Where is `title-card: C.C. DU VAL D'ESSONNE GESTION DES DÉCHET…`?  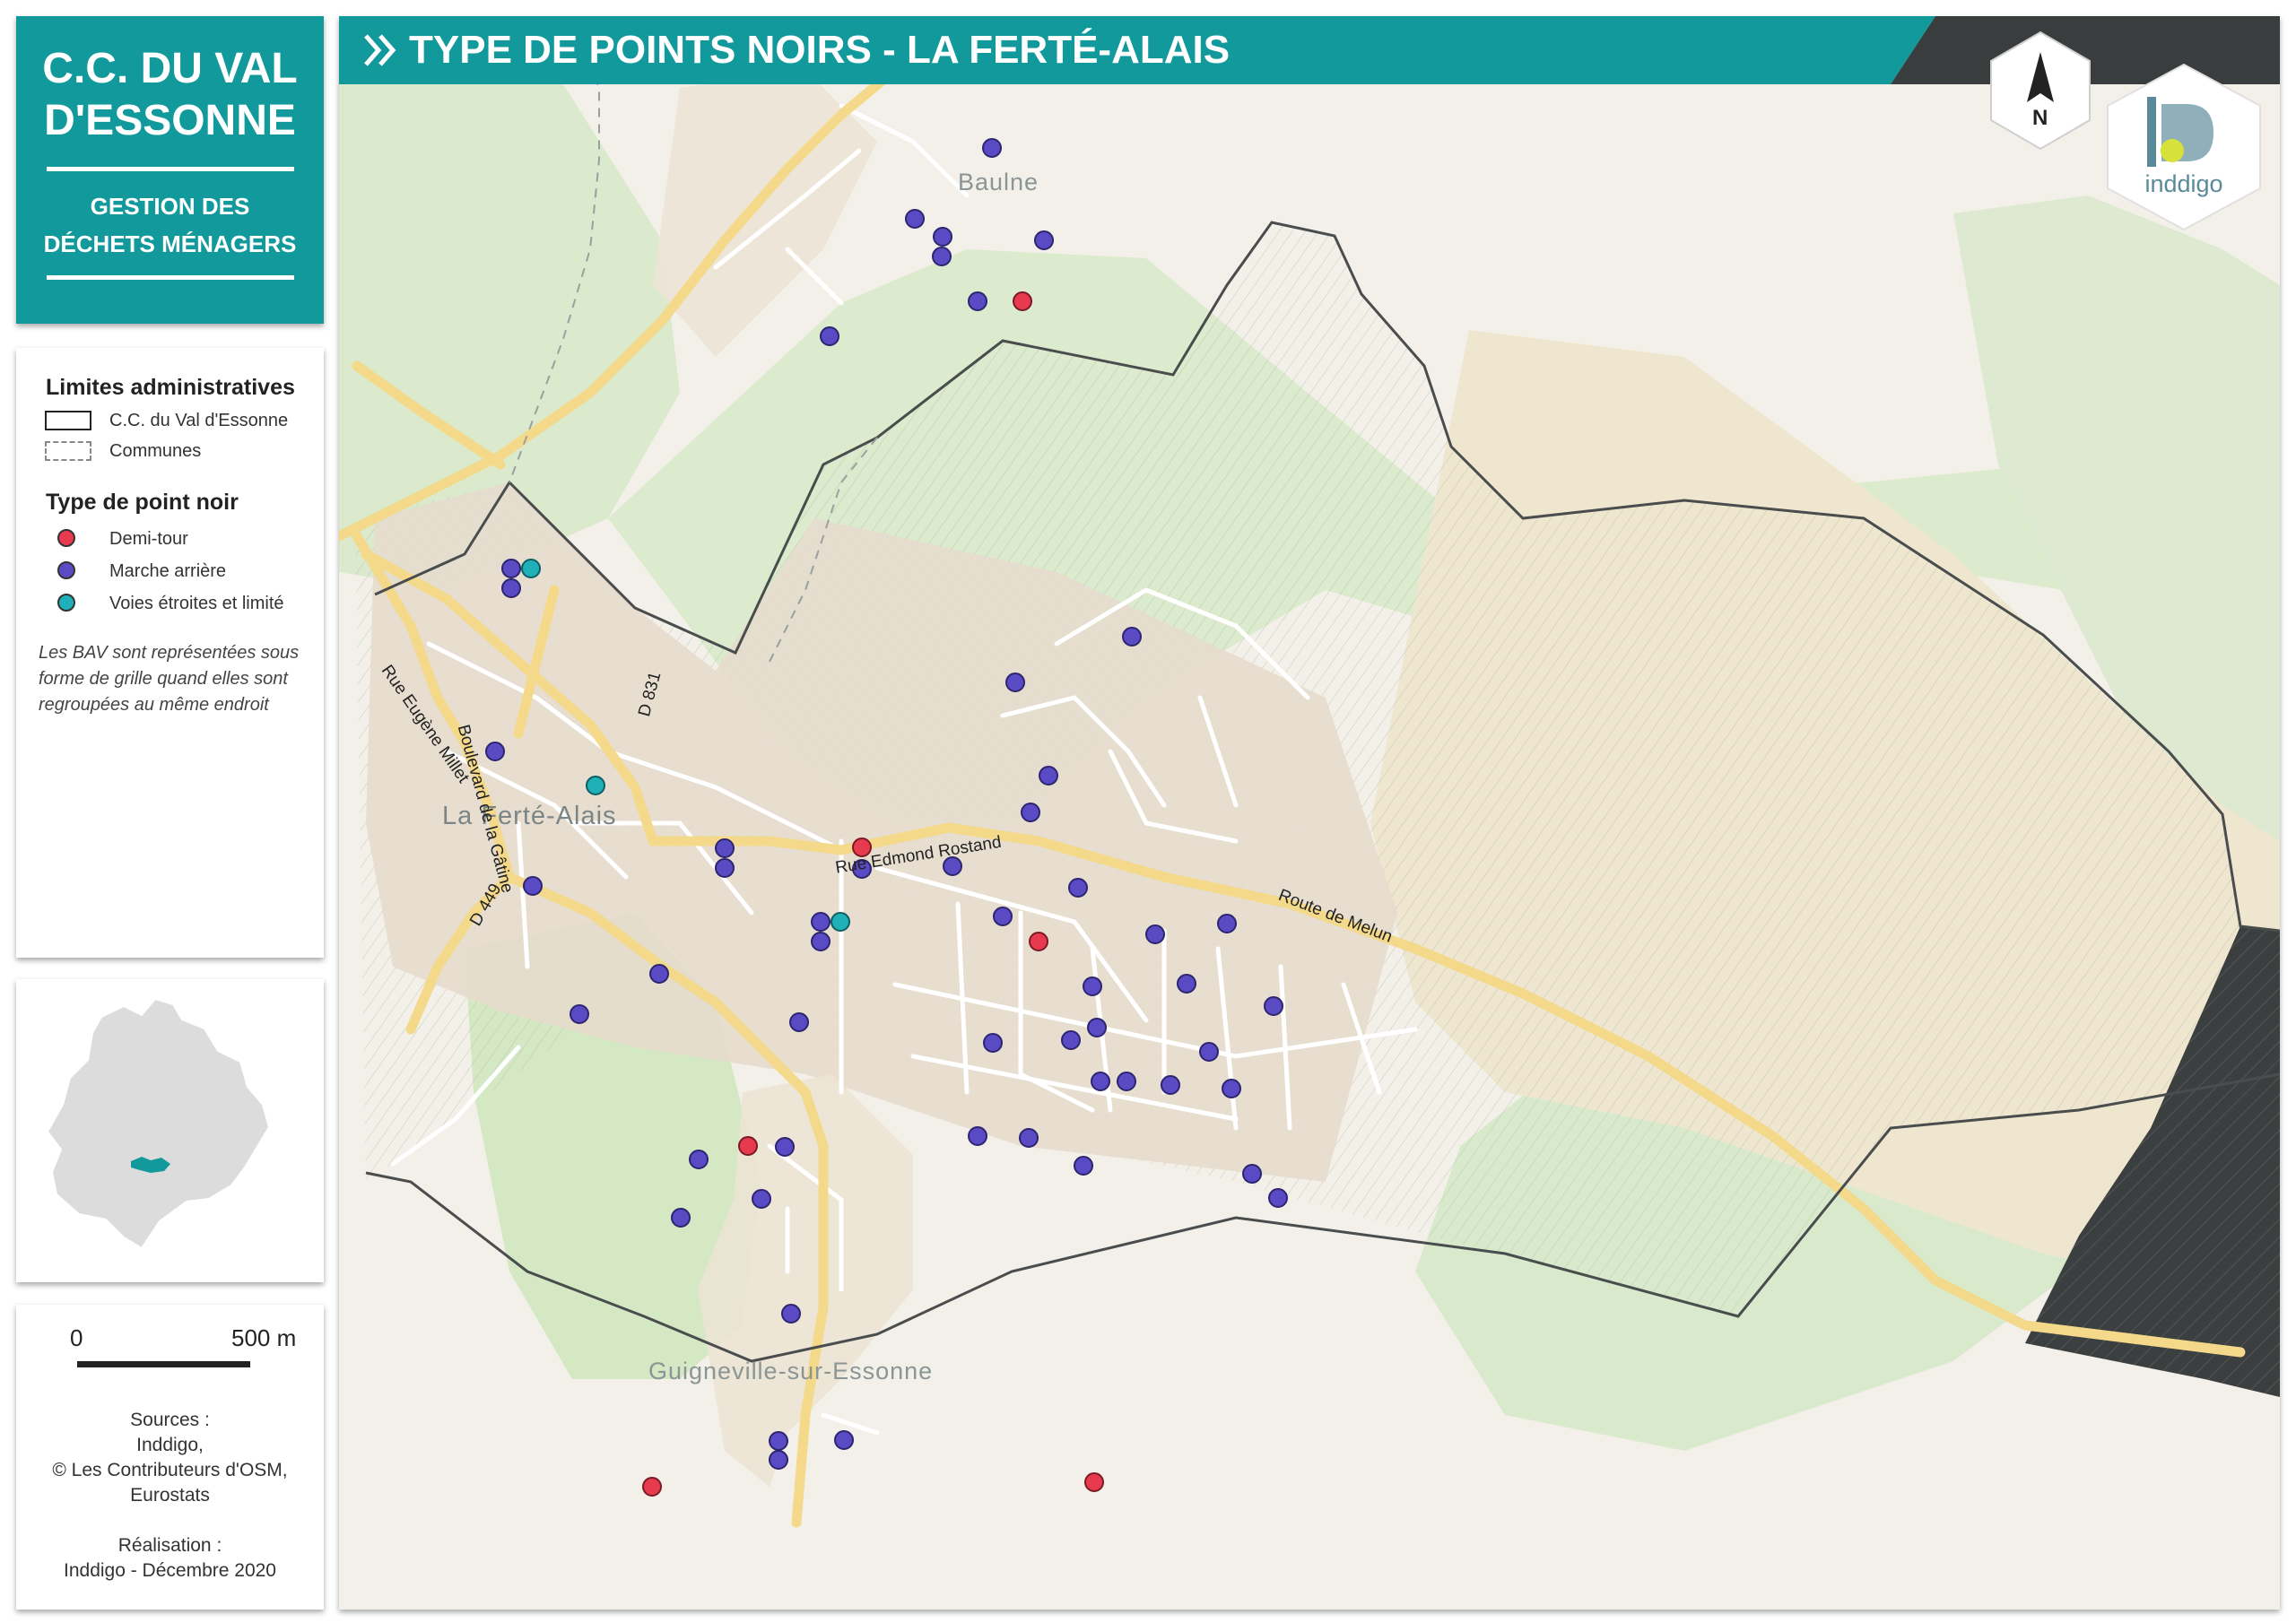
title-card: C.C. DU VAL D'ESSONNE GESTION DES DÉCHET… is located at coordinates (170, 170).